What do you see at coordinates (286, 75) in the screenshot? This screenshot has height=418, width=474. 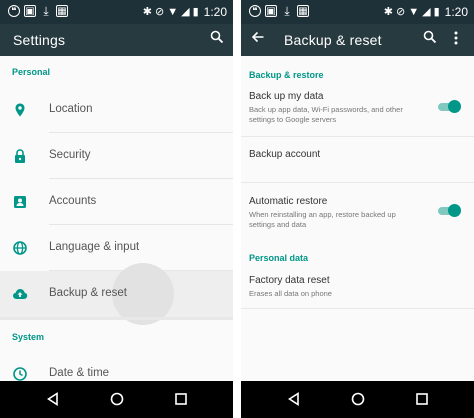 I see `section-header-backup-restore: Backup & restore` at bounding box center [286, 75].